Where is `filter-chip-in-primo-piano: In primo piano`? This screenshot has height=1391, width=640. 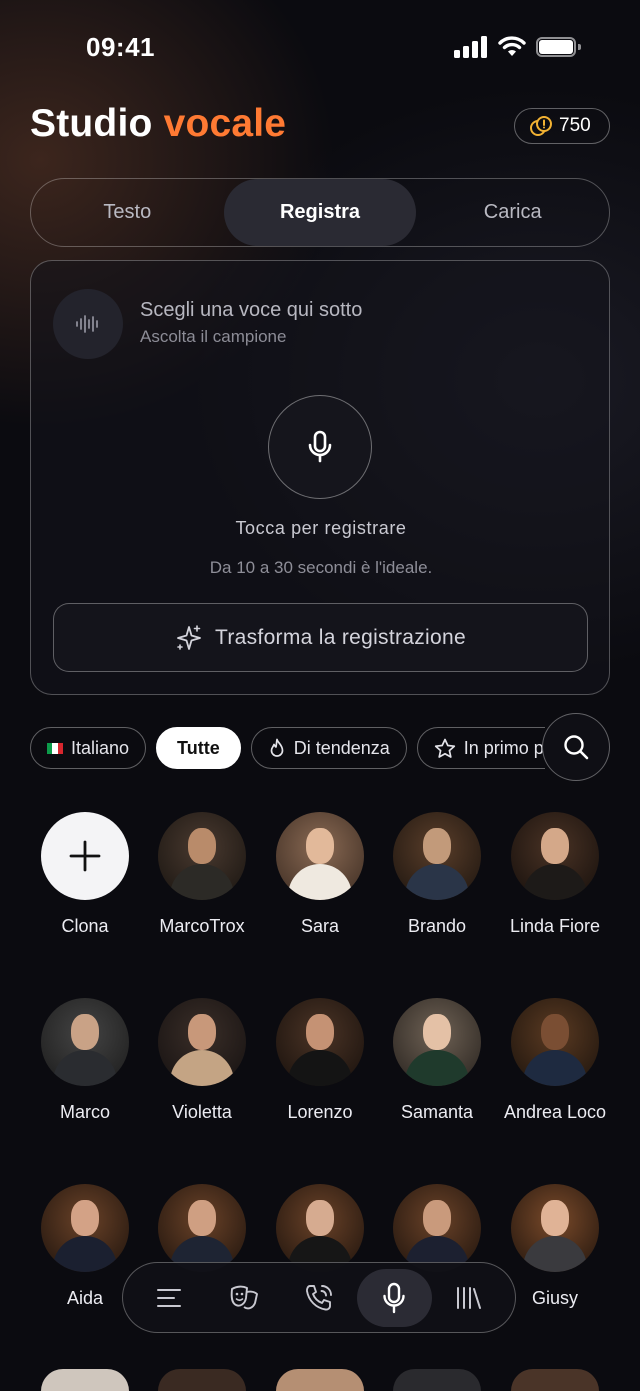
filter-chip-in-primo-piano: In primo piano is located at coordinates (480, 748).